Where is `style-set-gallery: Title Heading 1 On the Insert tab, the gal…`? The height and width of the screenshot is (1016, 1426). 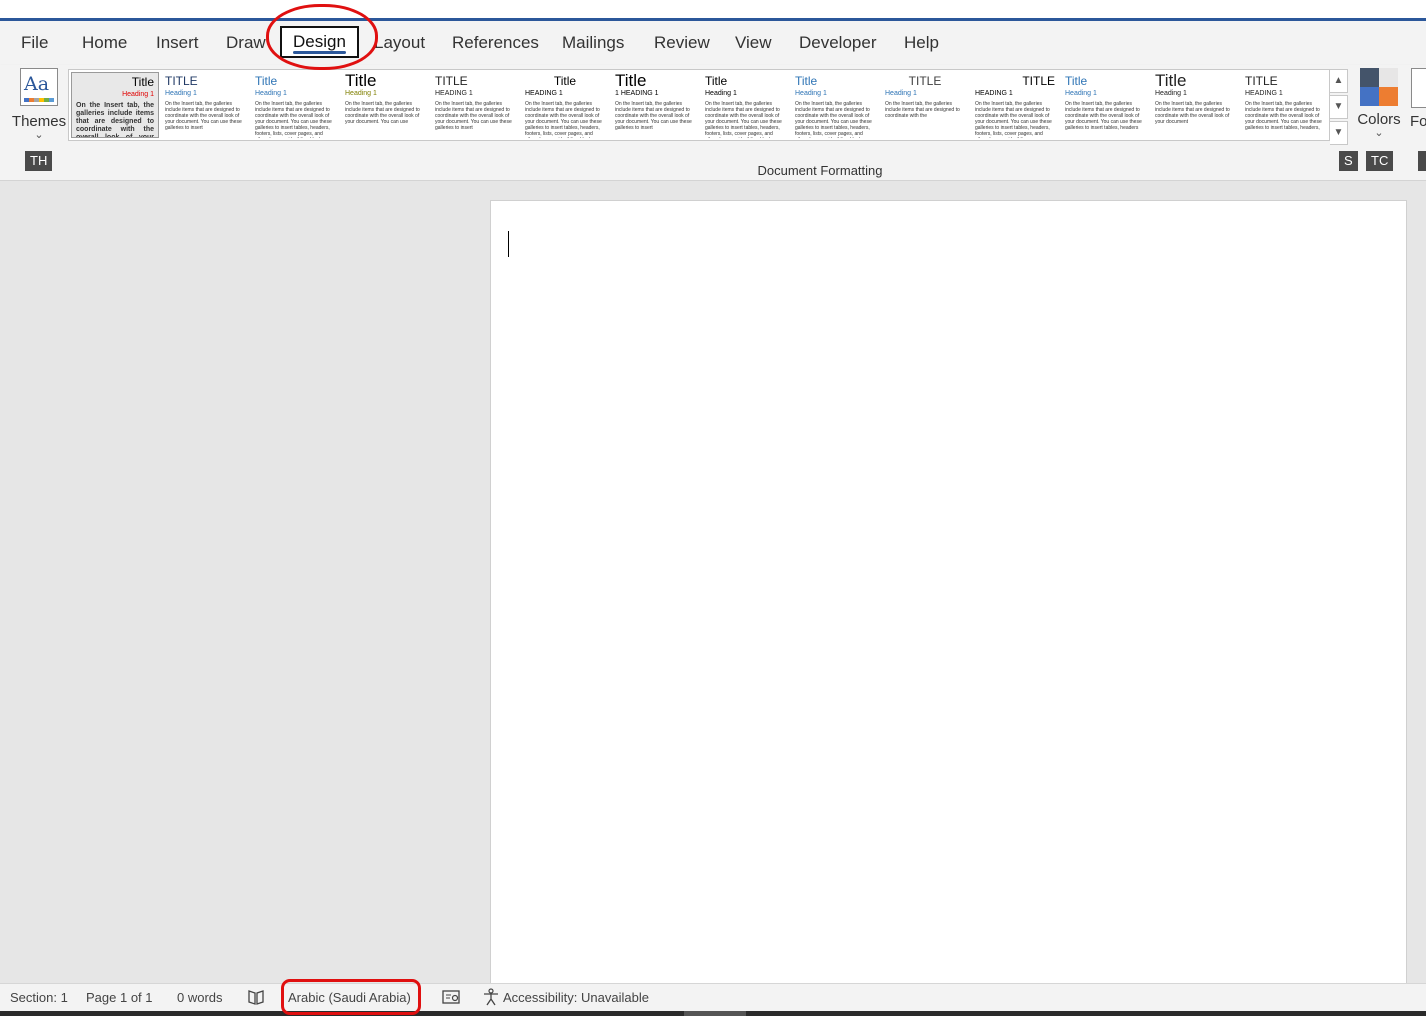 style-set-gallery: Title Heading 1 On the Insert tab, the gal… is located at coordinates (699, 105).